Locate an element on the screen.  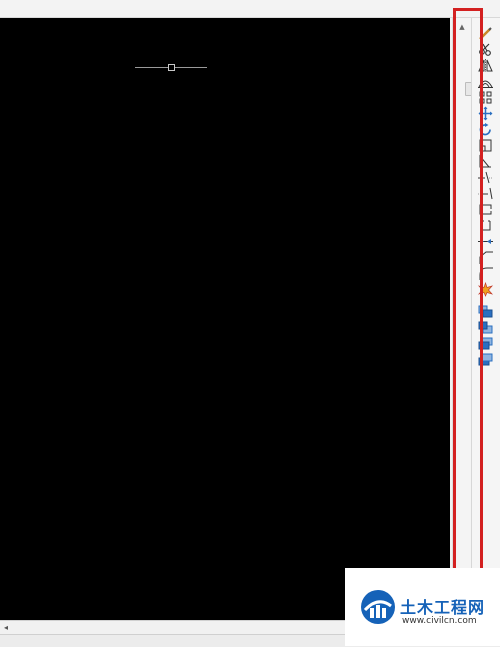
civilcn-logo-icon is located at coordinates (378, 607).